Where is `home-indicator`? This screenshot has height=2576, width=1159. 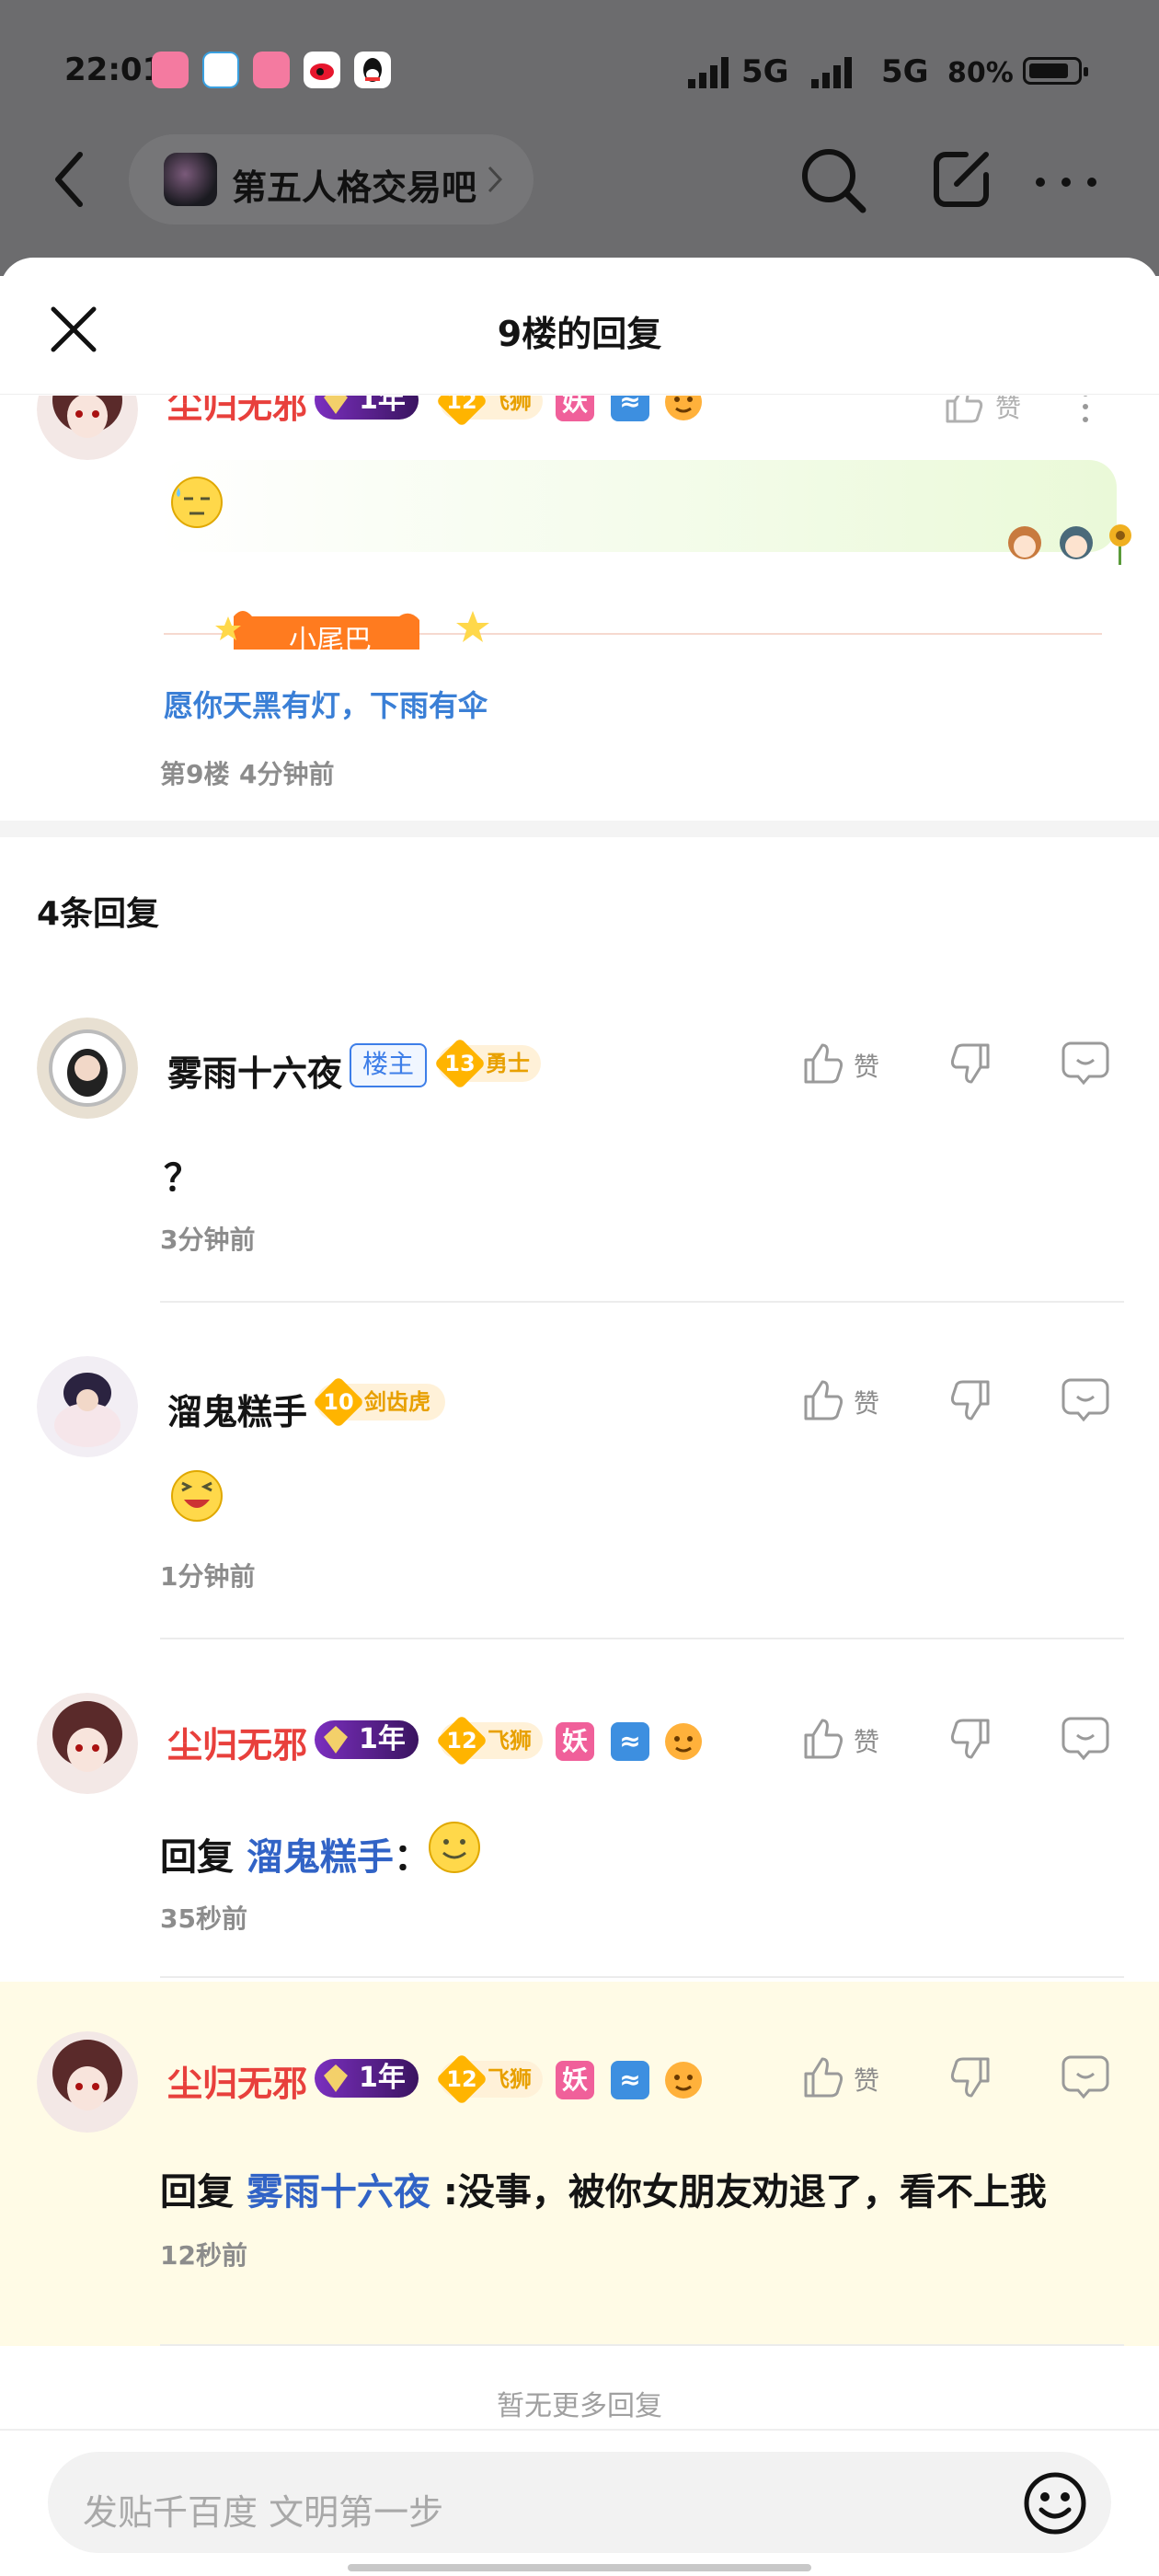
home-indicator is located at coordinates (579, 2567).